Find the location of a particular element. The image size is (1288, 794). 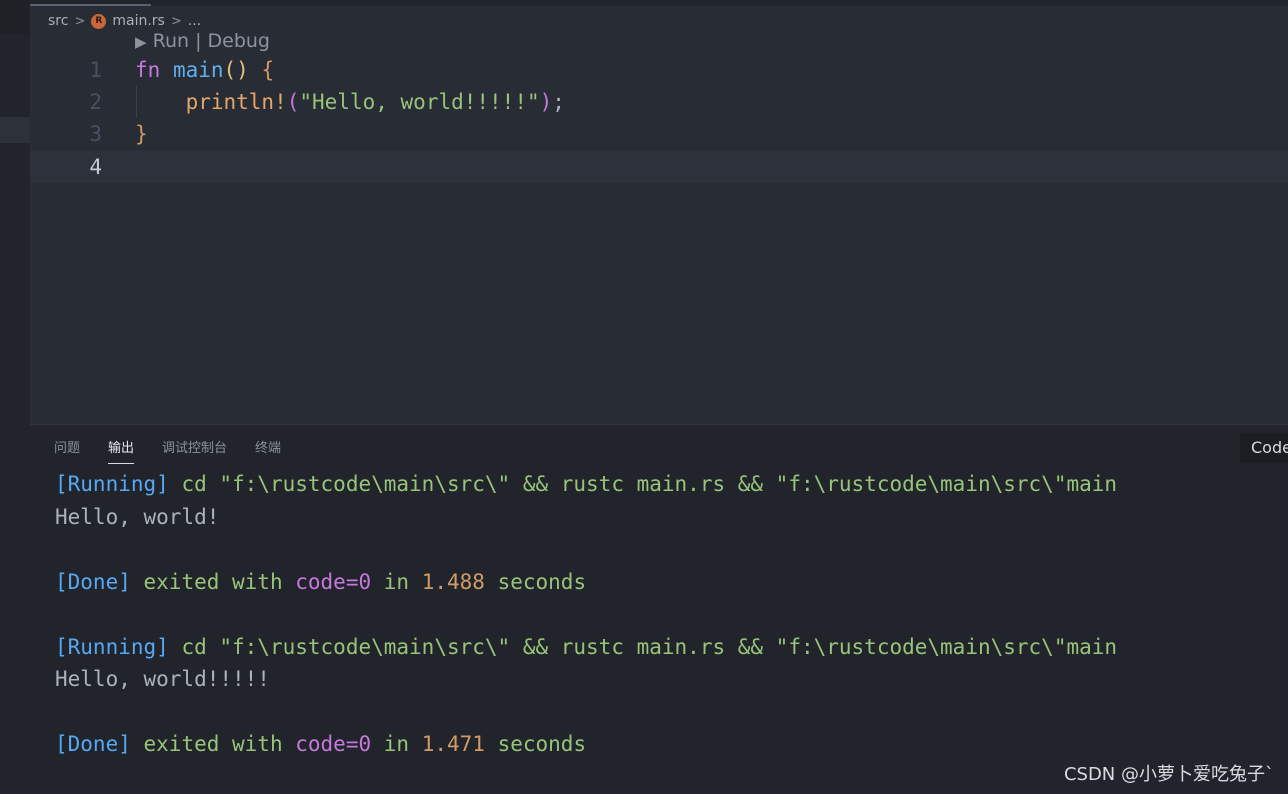

panel-tabs: 问题 输出 调试控制台 终端 is located at coordinates (167, 450).